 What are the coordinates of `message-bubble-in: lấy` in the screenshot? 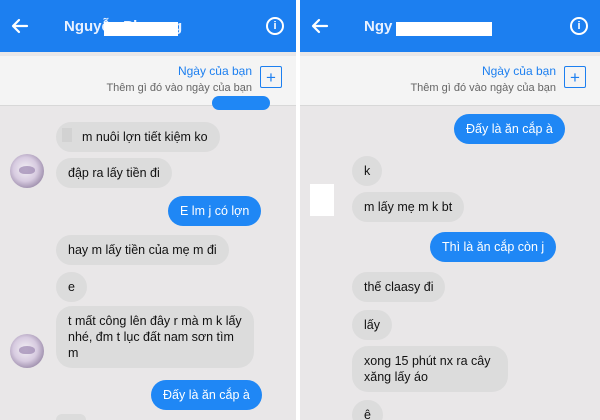 It's located at (372, 325).